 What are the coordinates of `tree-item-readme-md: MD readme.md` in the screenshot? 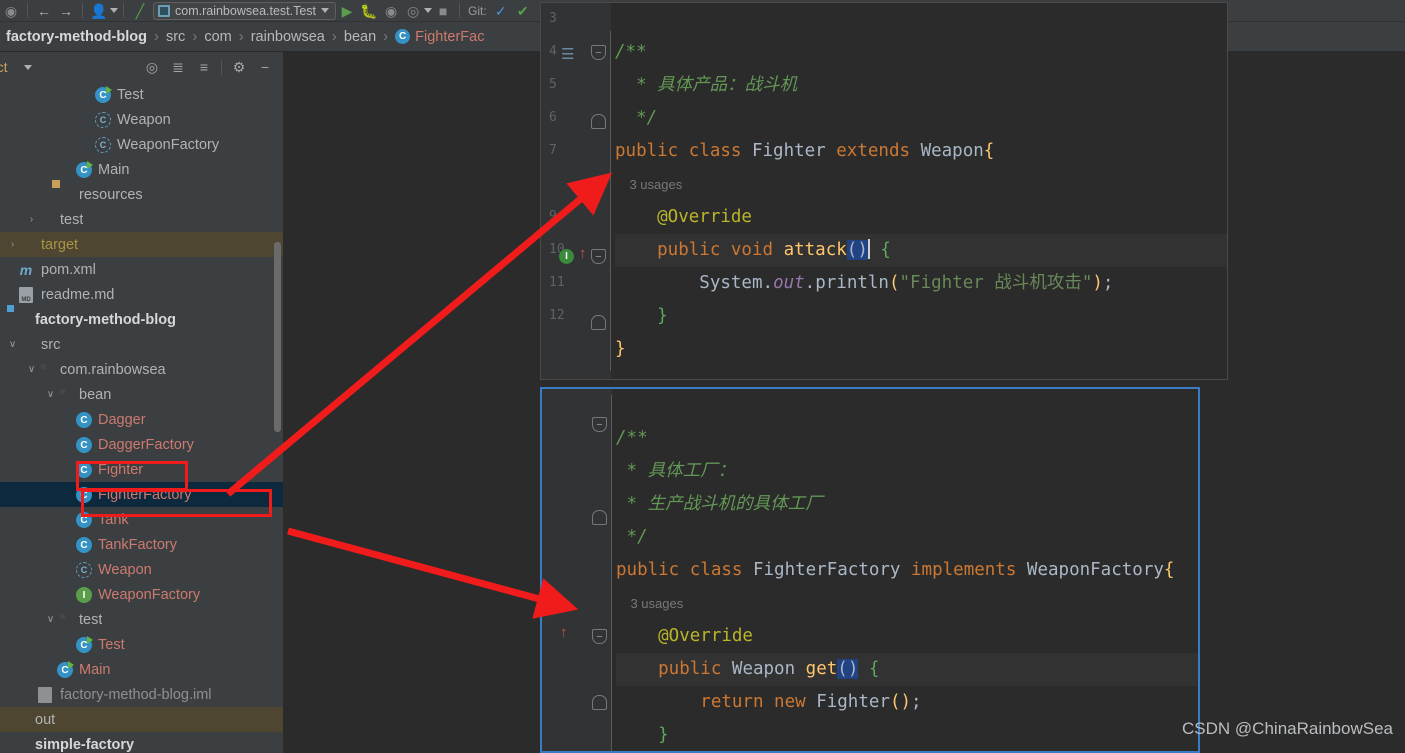 It's located at (141, 294).